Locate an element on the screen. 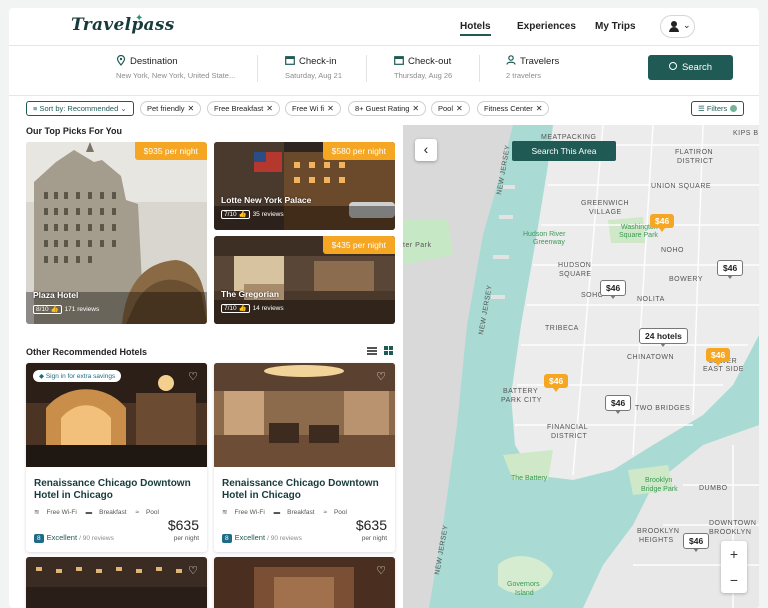 Image resolution: width=768 pixels, height=608 pixels. price-tag: $435 per night is located at coordinates (358, 245).